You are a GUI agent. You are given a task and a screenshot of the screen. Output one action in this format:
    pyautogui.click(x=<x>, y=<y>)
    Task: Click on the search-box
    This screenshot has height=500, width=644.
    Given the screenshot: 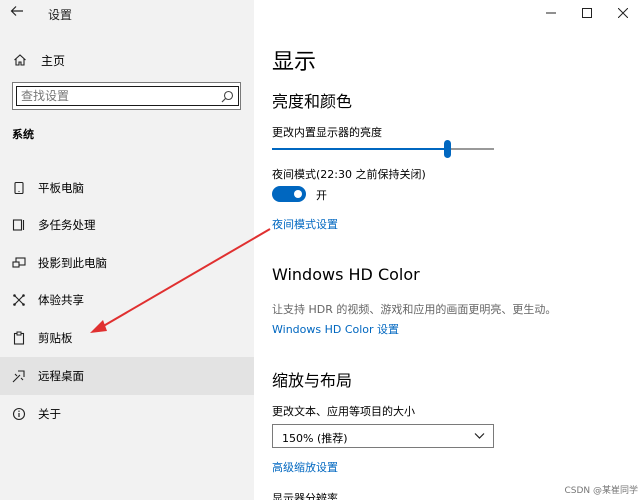 What is the action you would take?
    pyautogui.click(x=126, y=96)
    